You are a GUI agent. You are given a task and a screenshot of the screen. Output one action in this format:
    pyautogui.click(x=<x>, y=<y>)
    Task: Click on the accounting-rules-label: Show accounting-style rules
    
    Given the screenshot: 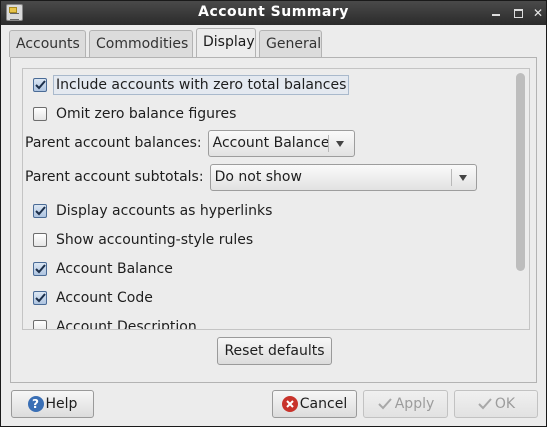 What is the action you would take?
    pyautogui.click(x=155, y=240)
    